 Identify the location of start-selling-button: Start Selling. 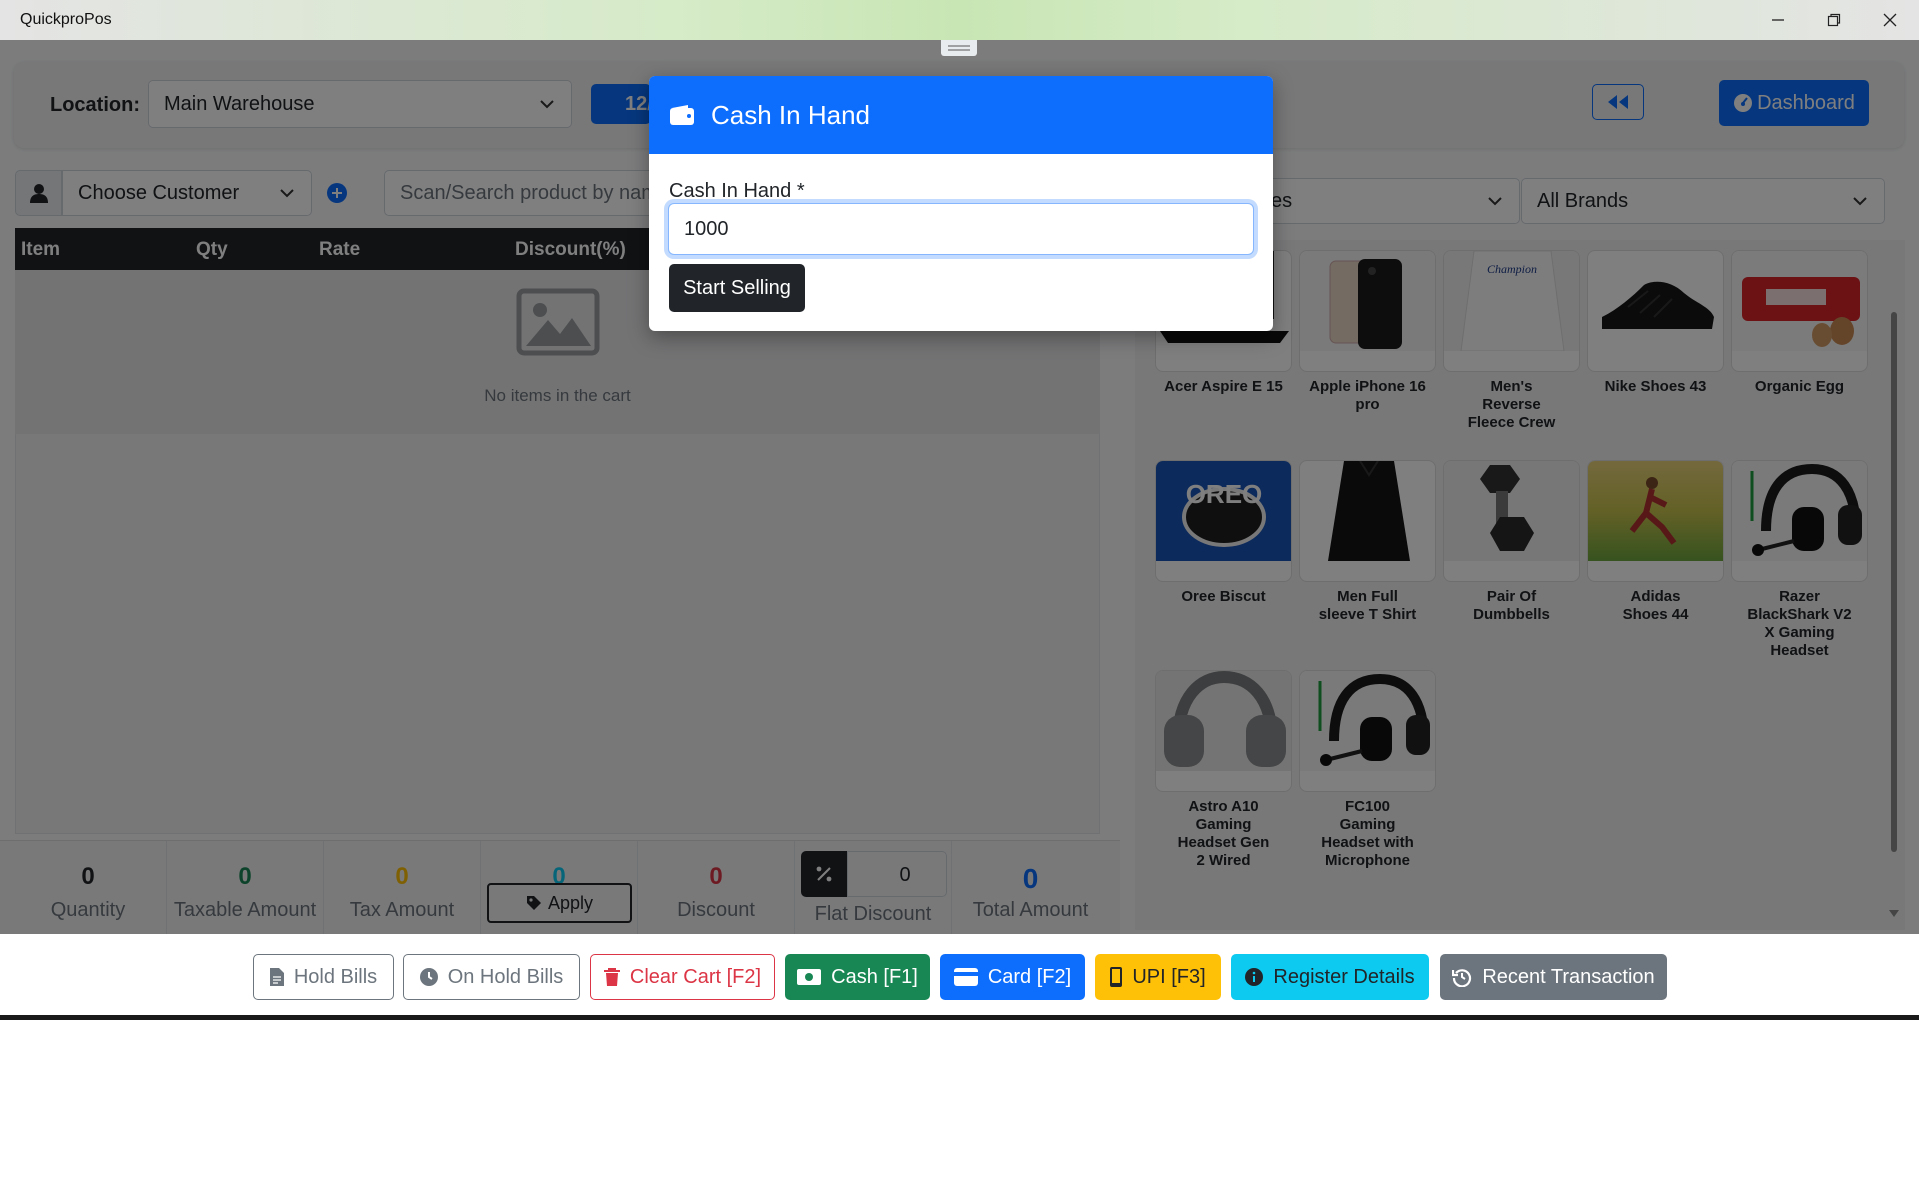
(737, 288).